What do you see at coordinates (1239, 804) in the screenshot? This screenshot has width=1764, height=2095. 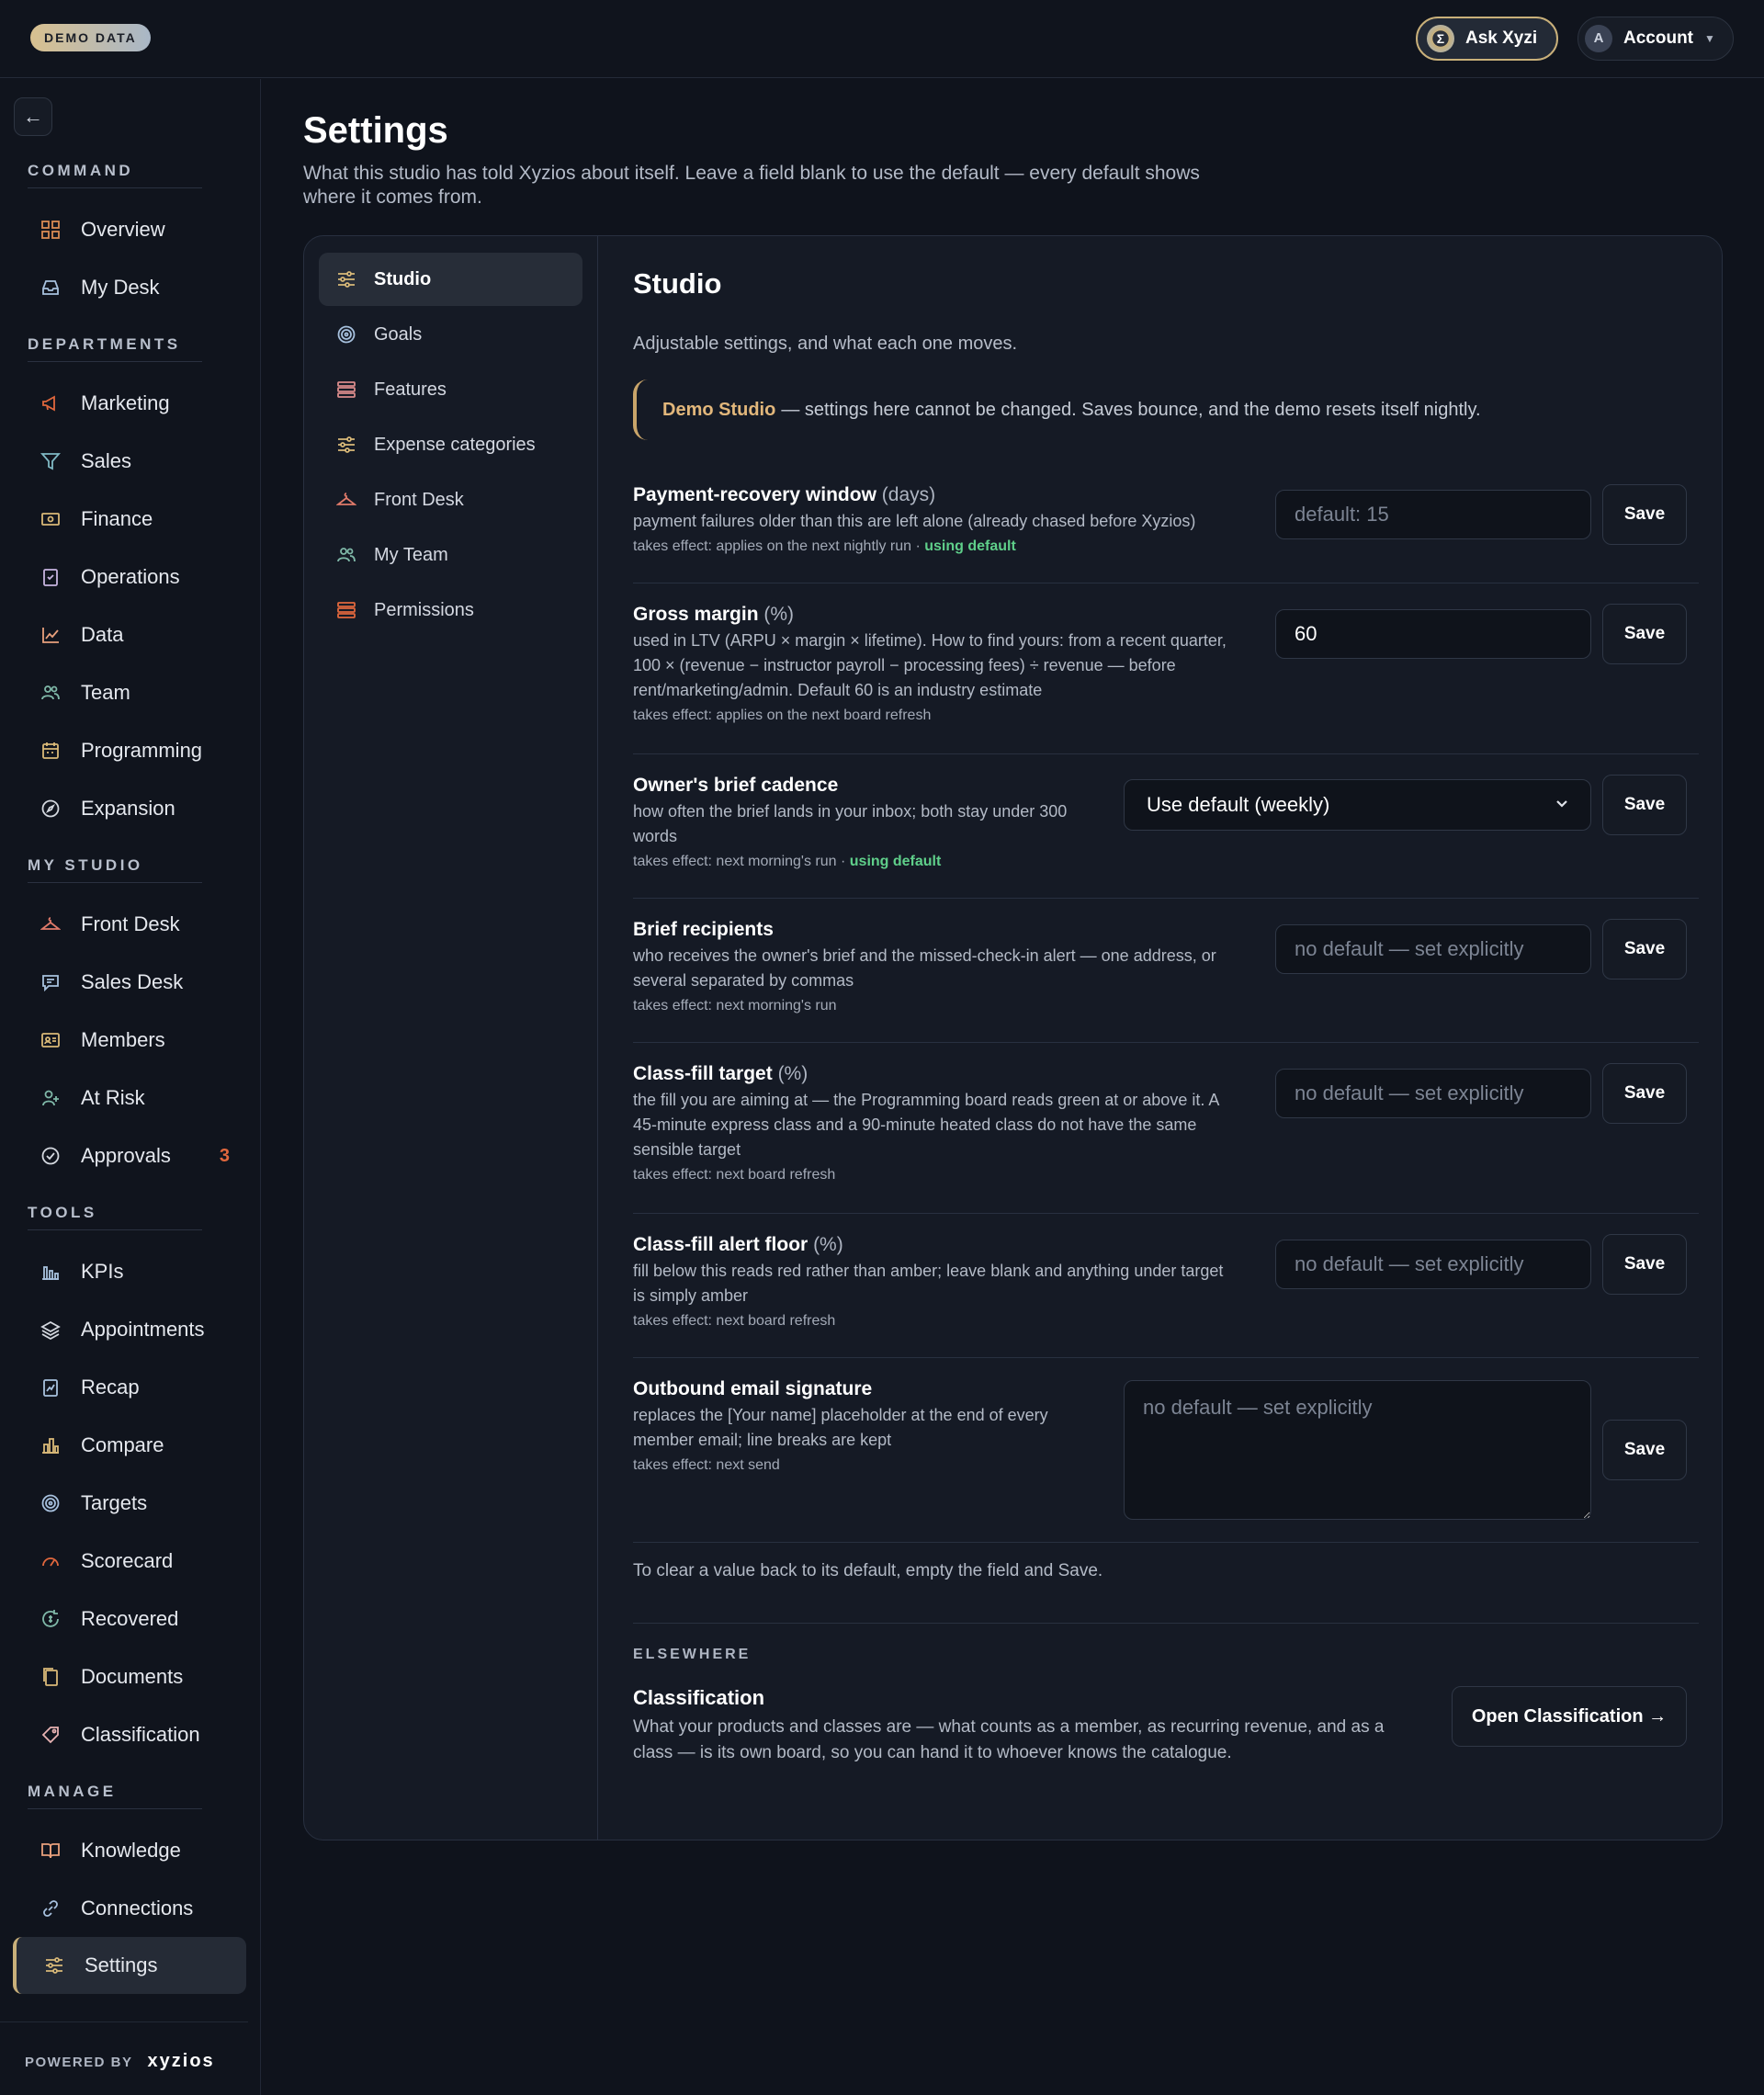 I see `select-value: Use default (weekly)` at bounding box center [1239, 804].